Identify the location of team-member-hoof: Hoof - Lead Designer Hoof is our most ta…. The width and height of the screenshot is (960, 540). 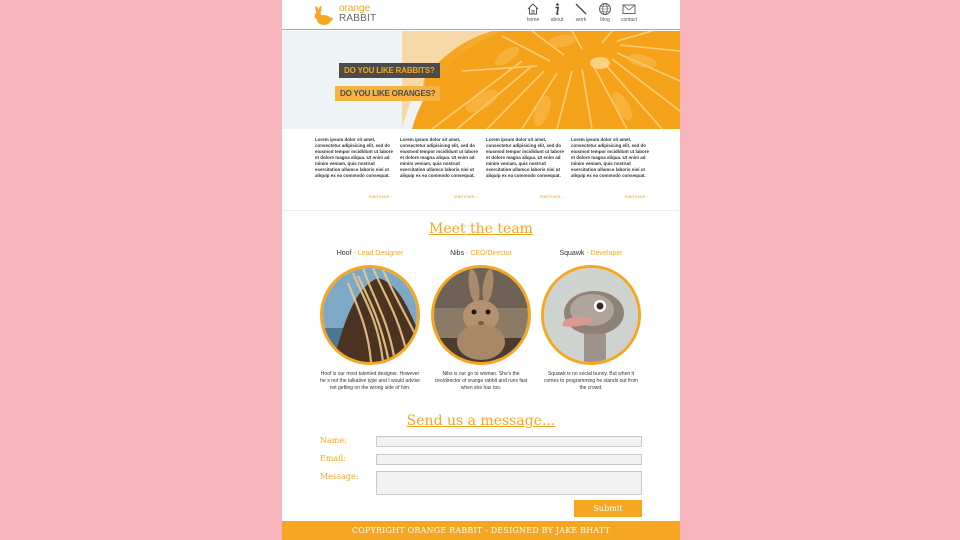
(370, 321).